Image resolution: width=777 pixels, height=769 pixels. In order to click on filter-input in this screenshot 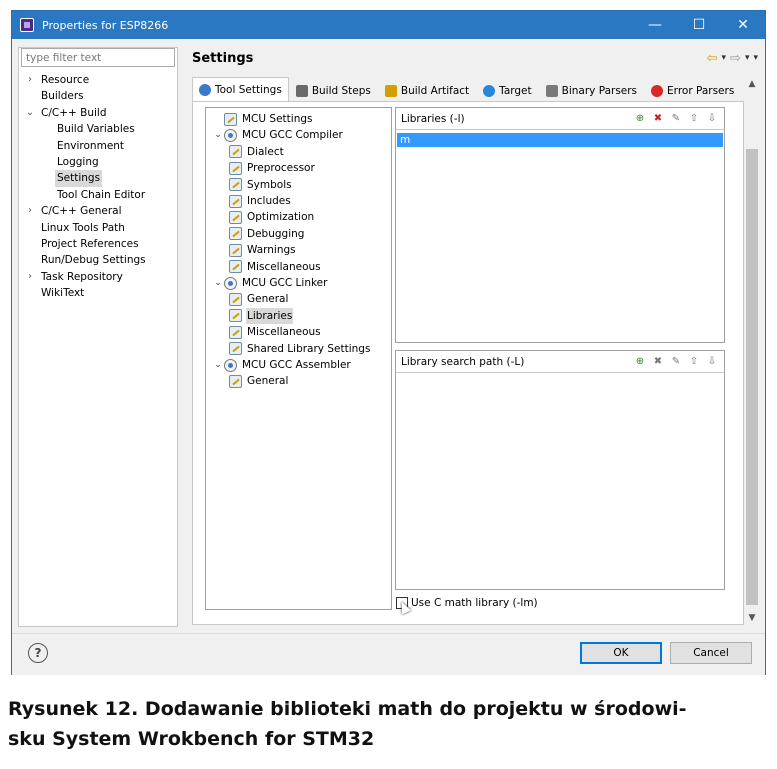, I will do `click(98, 57)`.